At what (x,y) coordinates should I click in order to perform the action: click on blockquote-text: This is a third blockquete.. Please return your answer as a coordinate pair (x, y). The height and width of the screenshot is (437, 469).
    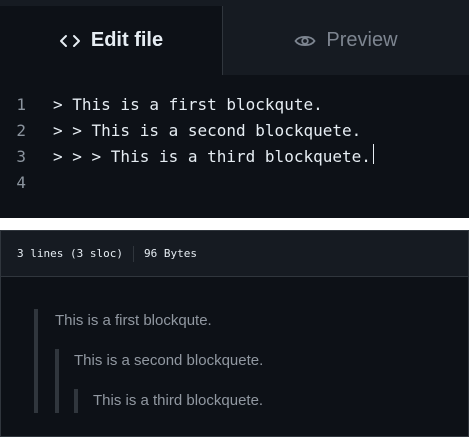
    Looking at the image, I should click on (178, 400).